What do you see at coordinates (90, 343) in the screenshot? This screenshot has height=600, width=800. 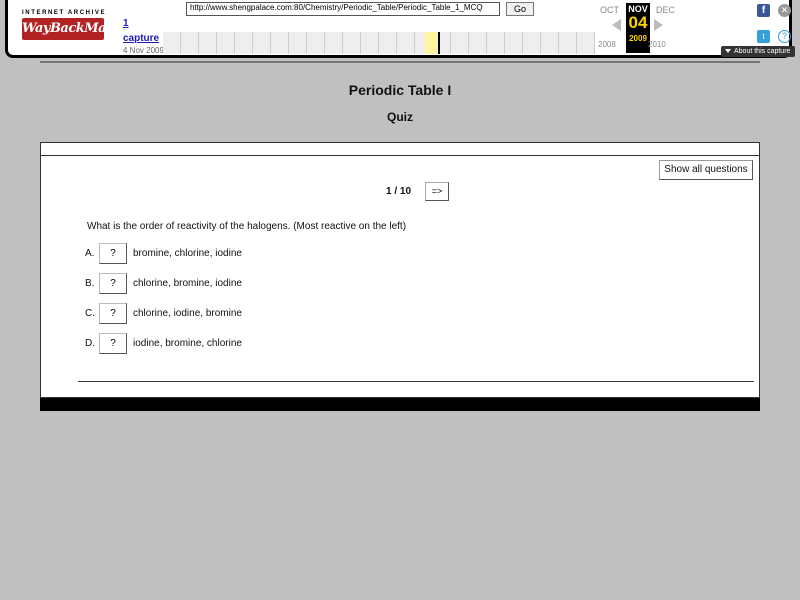 I see `option-letter: D.` at bounding box center [90, 343].